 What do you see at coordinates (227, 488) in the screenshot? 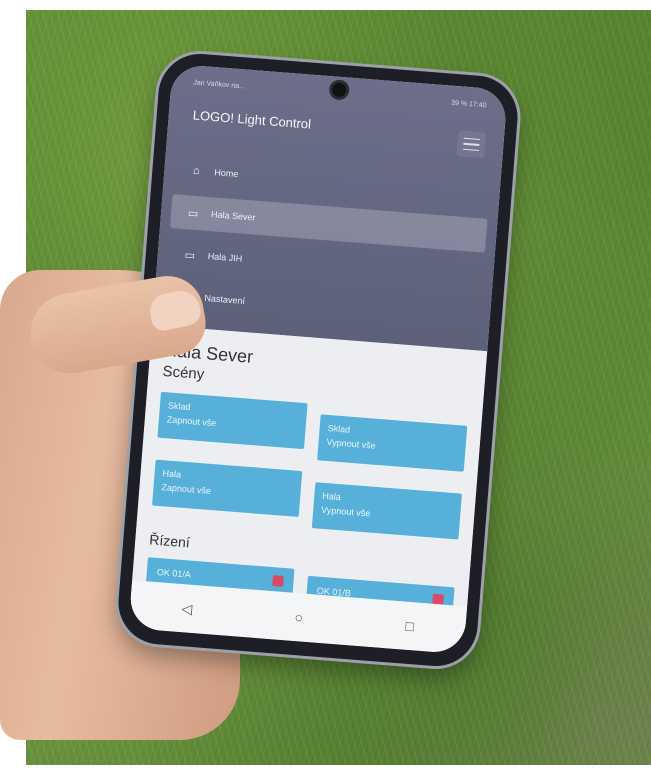
I see `scene-button-hala-on: Hala Zapnout vše` at bounding box center [227, 488].